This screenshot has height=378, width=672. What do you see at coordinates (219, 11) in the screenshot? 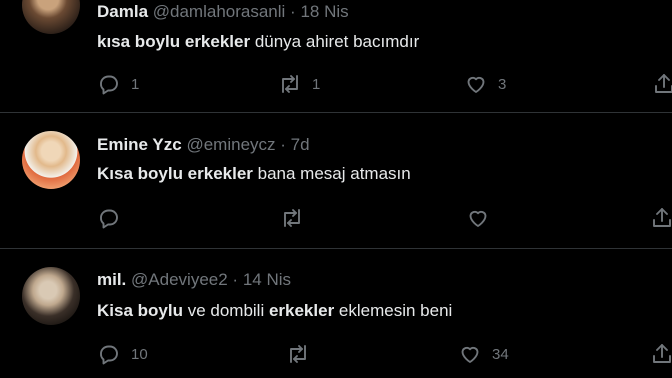
I see `author-handle: @damlahorasanli` at bounding box center [219, 11].